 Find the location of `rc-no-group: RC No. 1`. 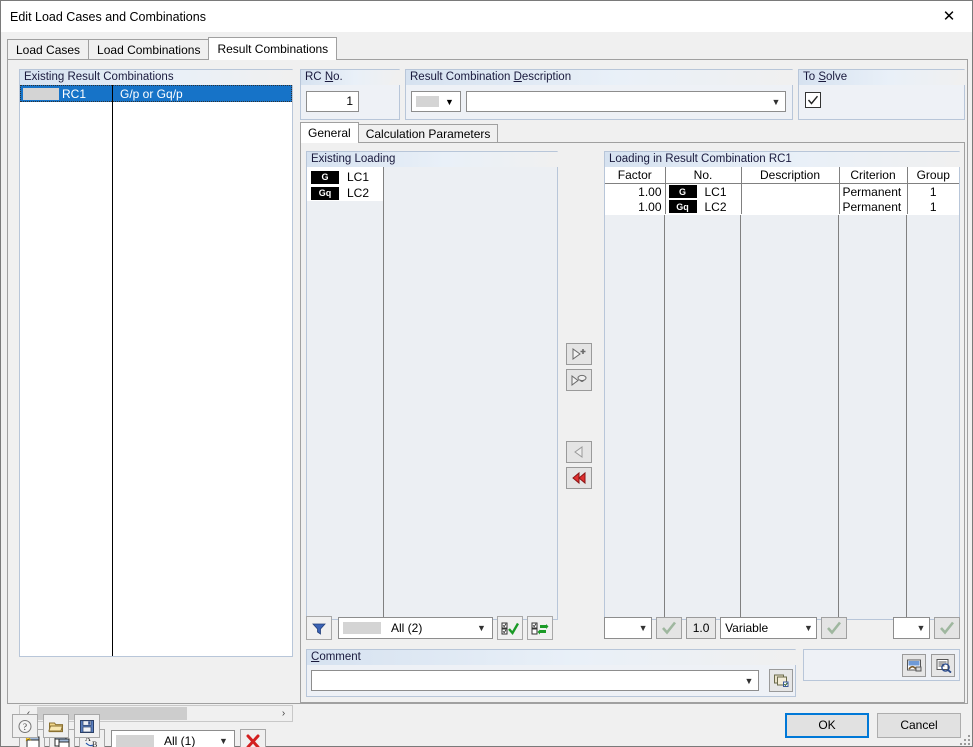

rc-no-group: RC No. 1 is located at coordinates (350, 94).